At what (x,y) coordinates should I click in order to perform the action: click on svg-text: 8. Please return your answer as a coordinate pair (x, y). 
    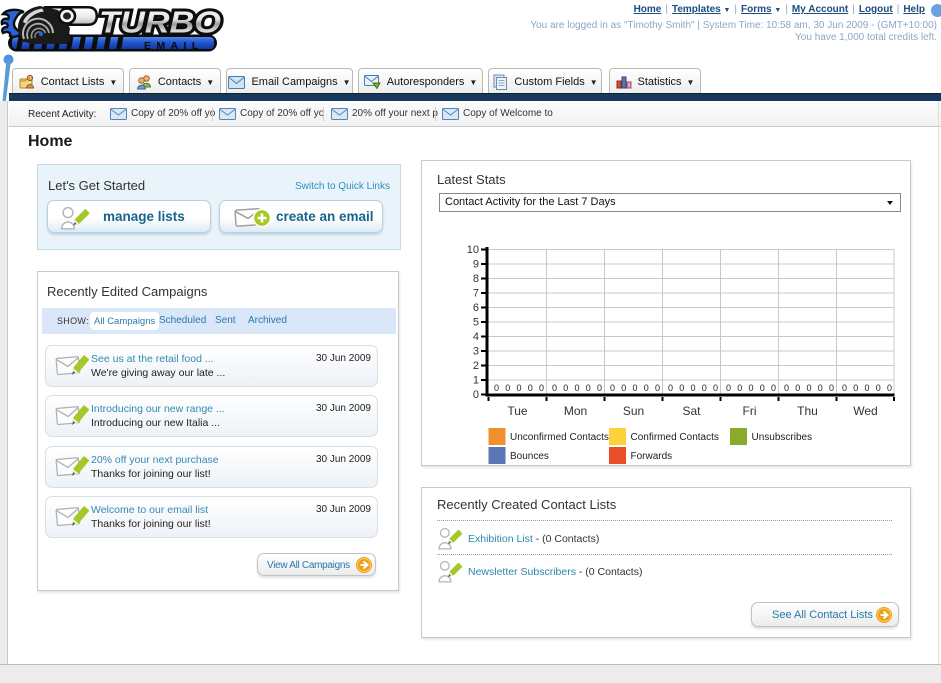
    Looking at the image, I should click on (476, 279).